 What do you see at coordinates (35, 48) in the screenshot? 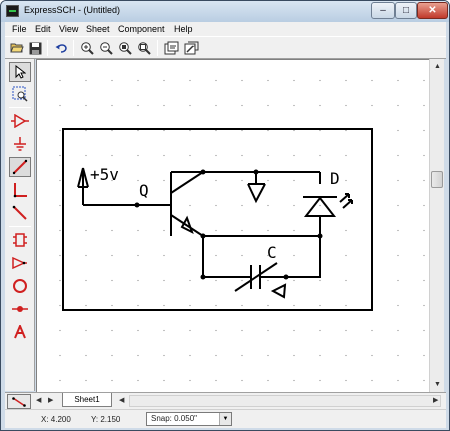
I see `save-icon` at bounding box center [35, 48].